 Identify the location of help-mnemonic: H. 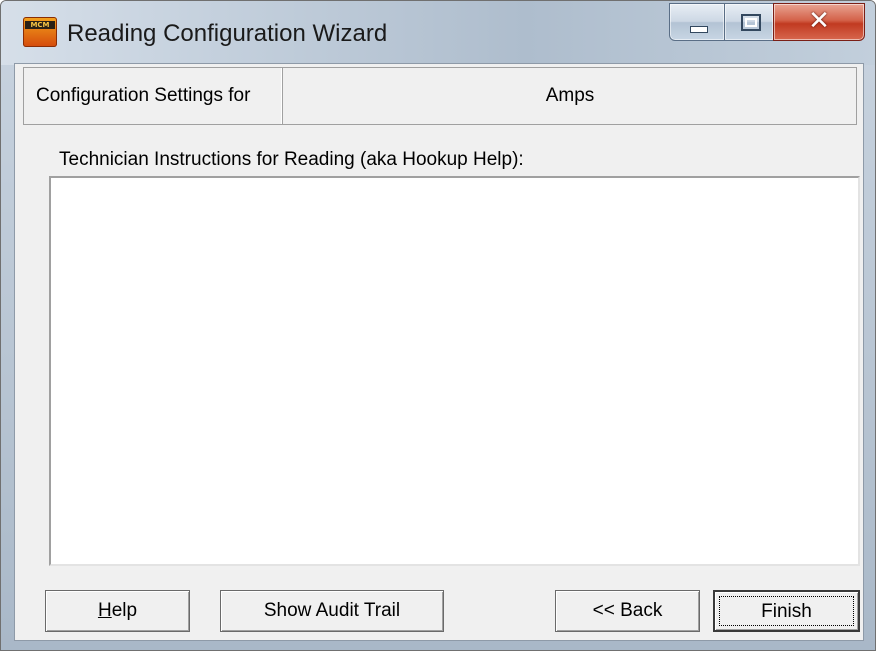
(104, 610).